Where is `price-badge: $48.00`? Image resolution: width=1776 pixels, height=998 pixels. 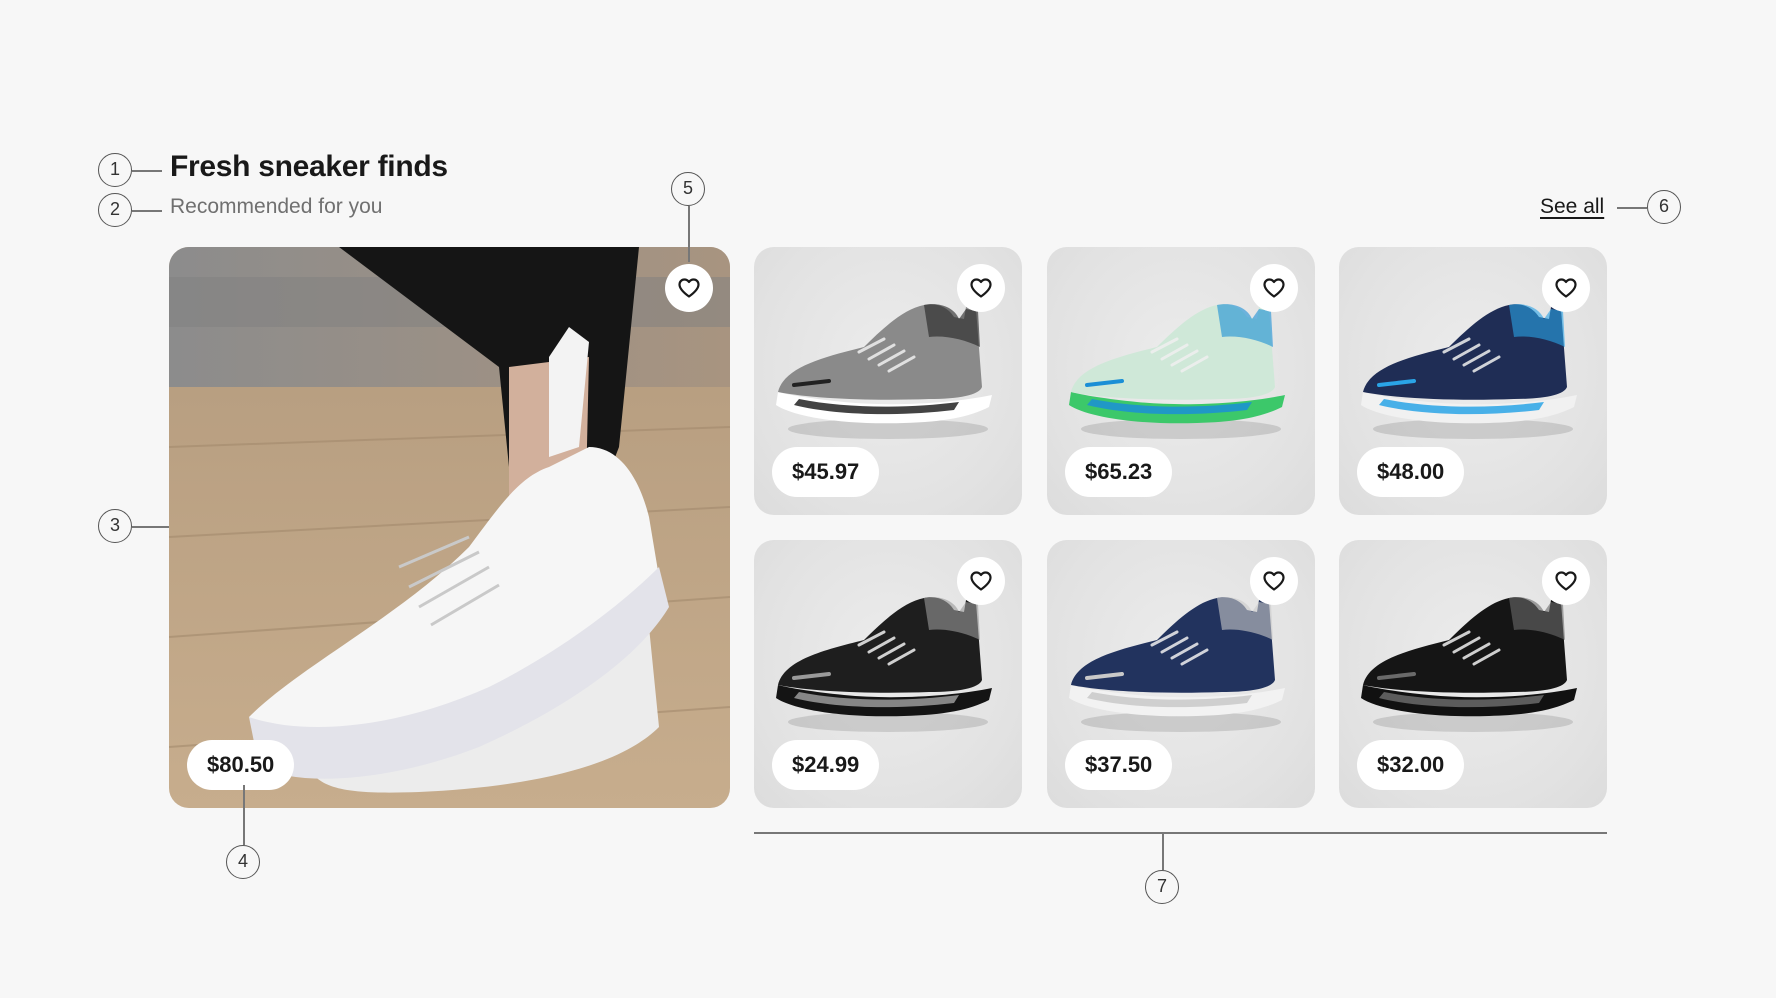
price-badge: $48.00 is located at coordinates (1411, 472).